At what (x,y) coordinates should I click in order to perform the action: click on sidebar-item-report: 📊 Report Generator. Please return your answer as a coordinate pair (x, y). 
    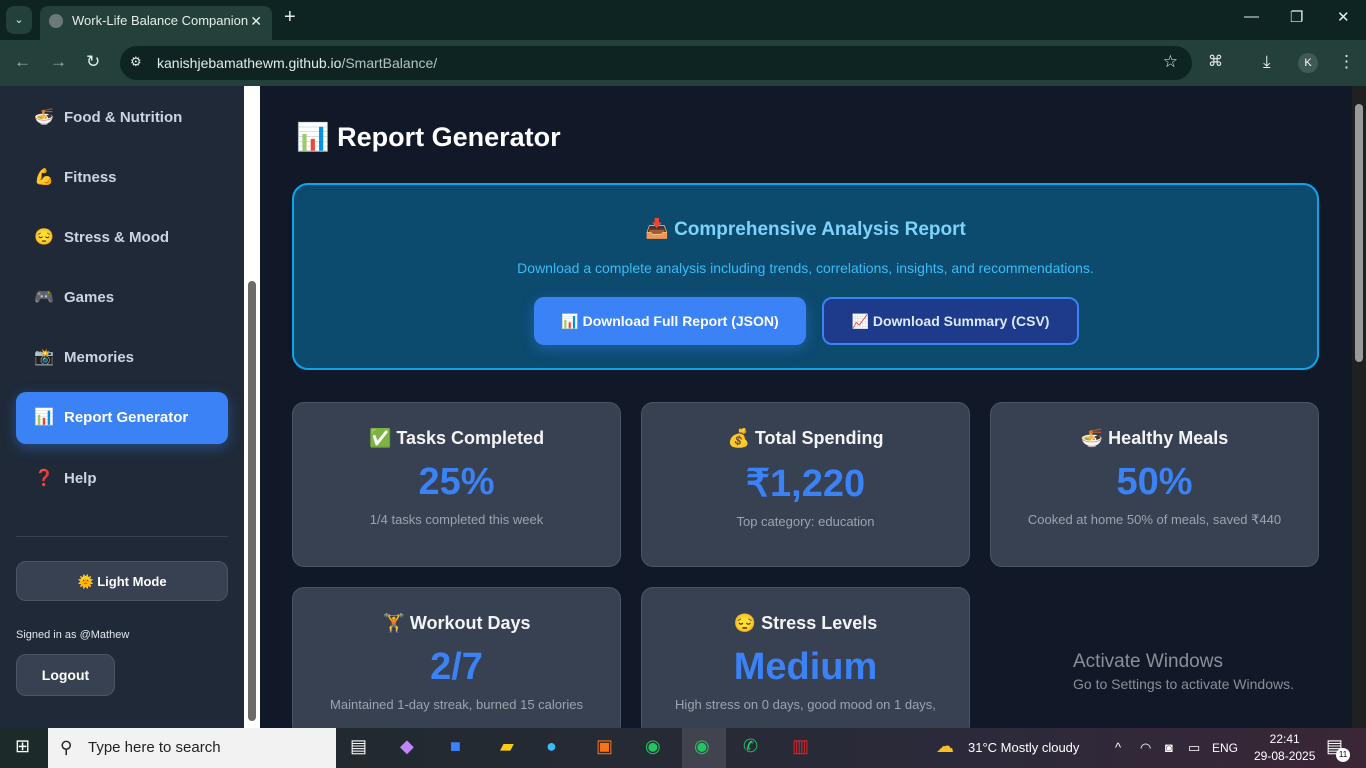
    Looking at the image, I should click on (122, 418).